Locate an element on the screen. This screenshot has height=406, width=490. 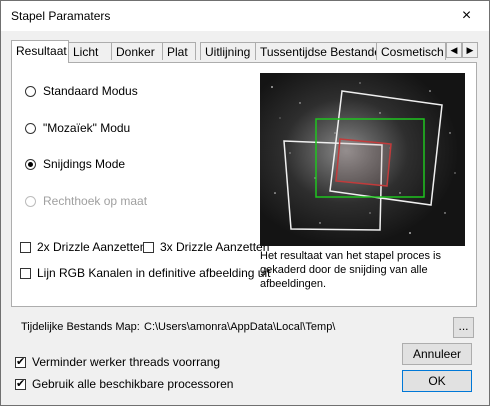
tab-licht: Licht is located at coordinates (90, 51).